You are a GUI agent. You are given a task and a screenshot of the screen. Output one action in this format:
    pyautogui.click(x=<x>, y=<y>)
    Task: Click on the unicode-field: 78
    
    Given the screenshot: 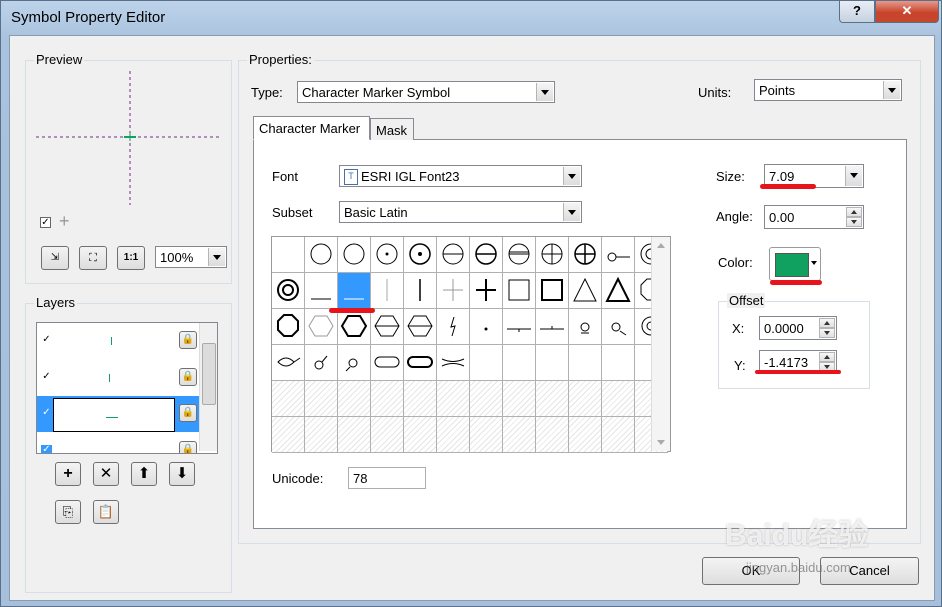 What is the action you would take?
    pyautogui.click(x=387, y=478)
    